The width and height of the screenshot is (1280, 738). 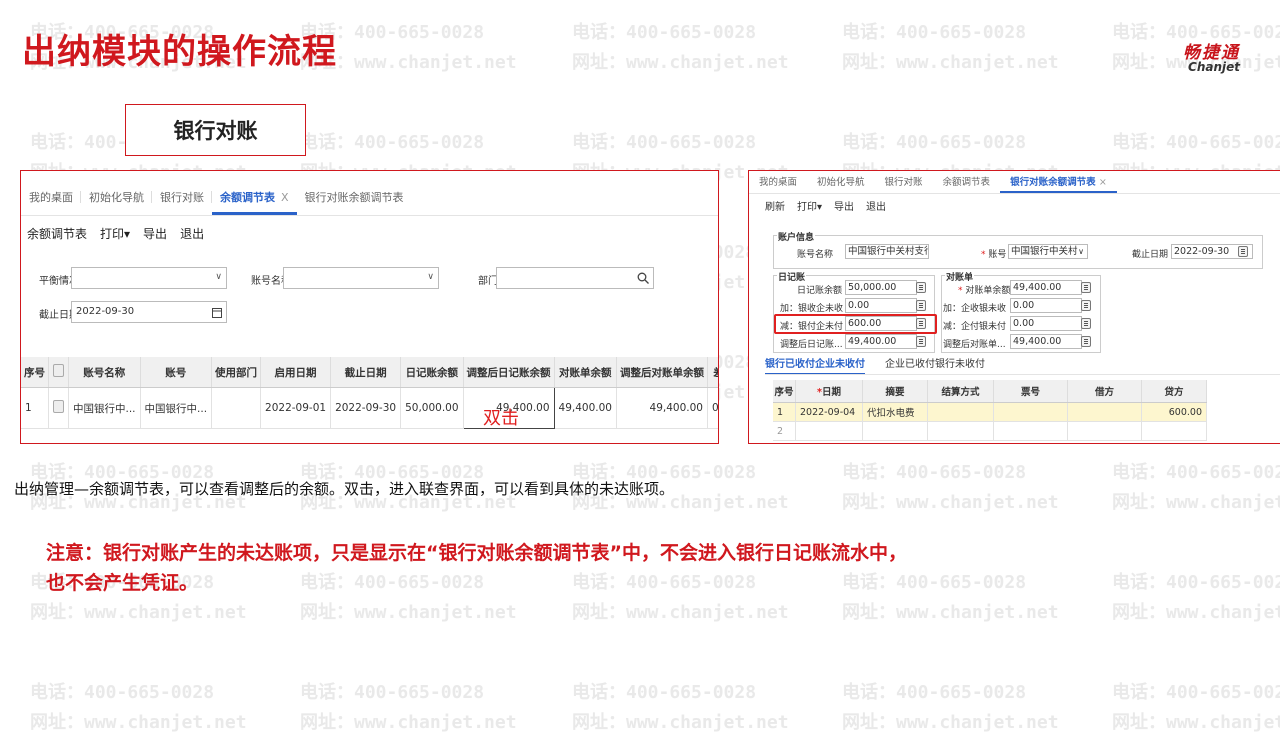 I want to click on refresh-button: 刷新, so click(x=775, y=205).